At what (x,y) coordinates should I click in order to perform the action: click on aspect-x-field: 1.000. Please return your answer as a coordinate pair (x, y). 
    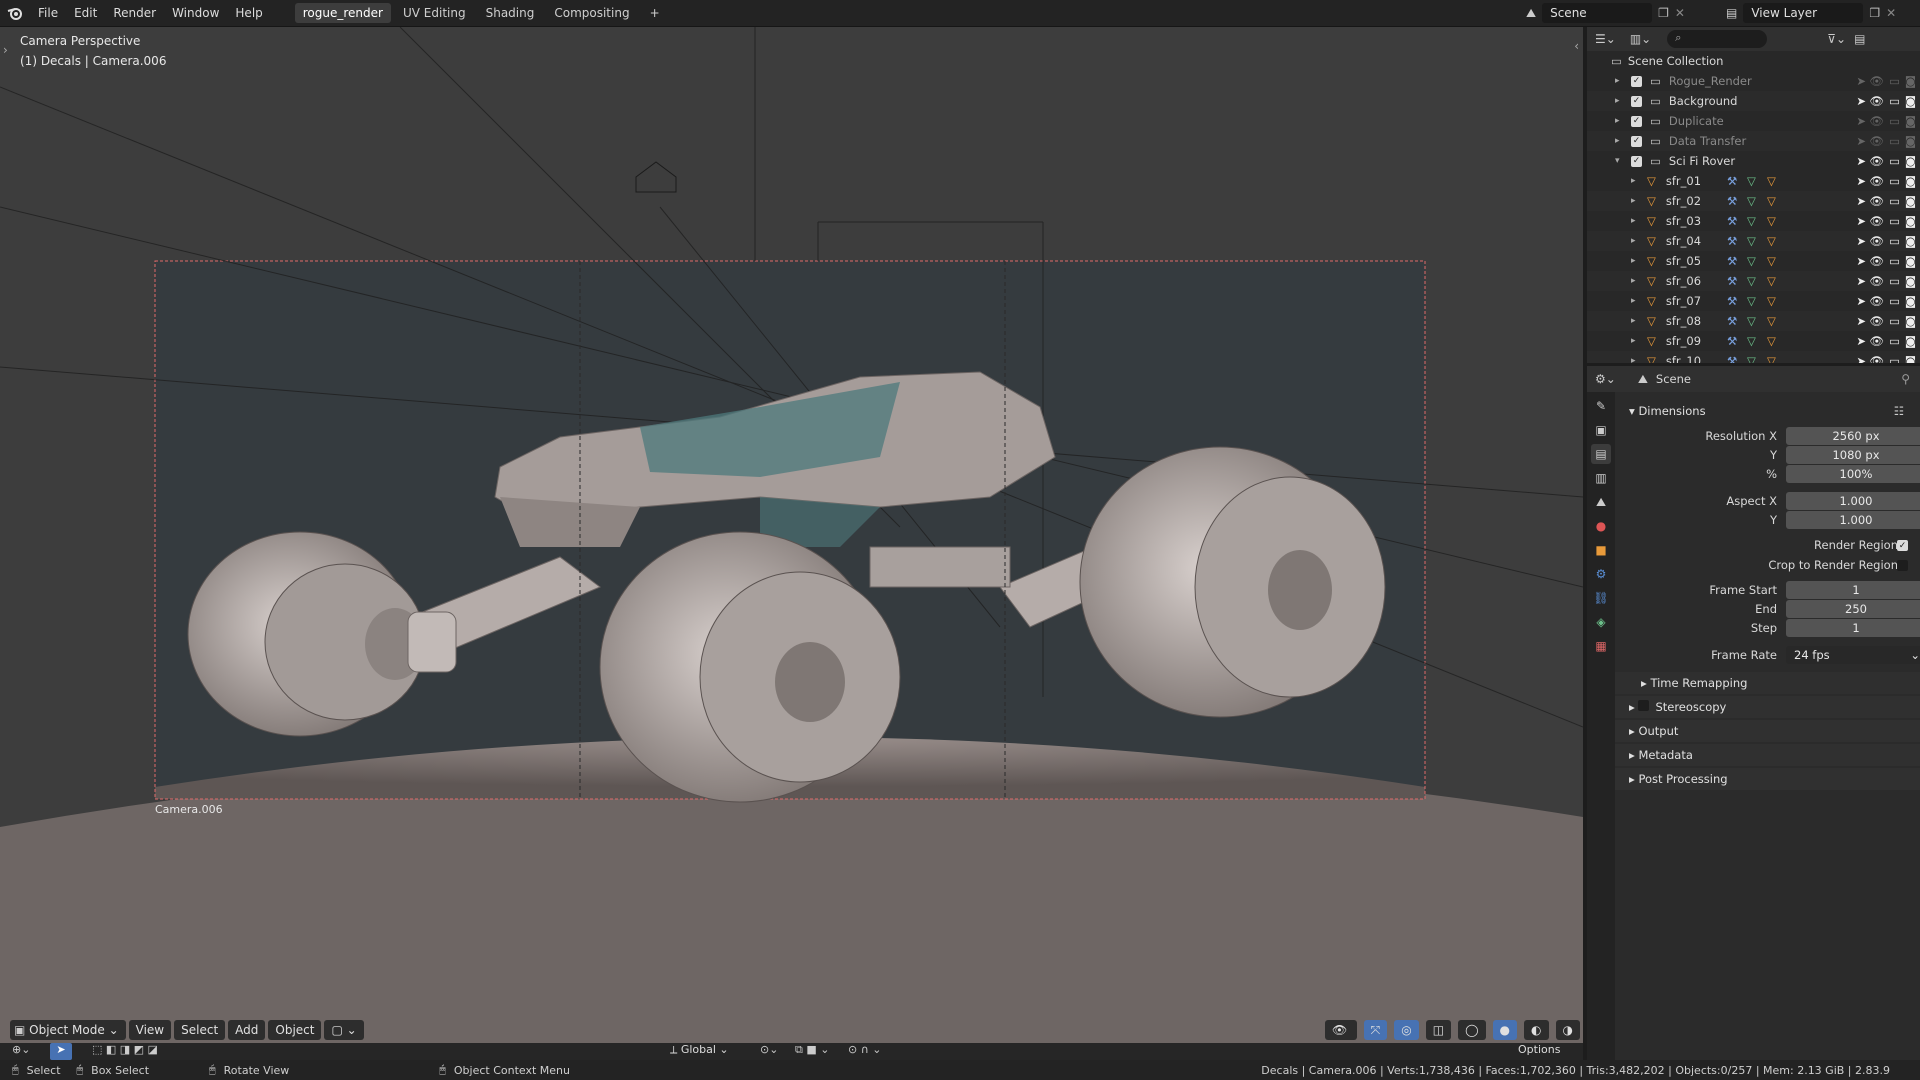
    Looking at the image, I should click on (1853, 501).